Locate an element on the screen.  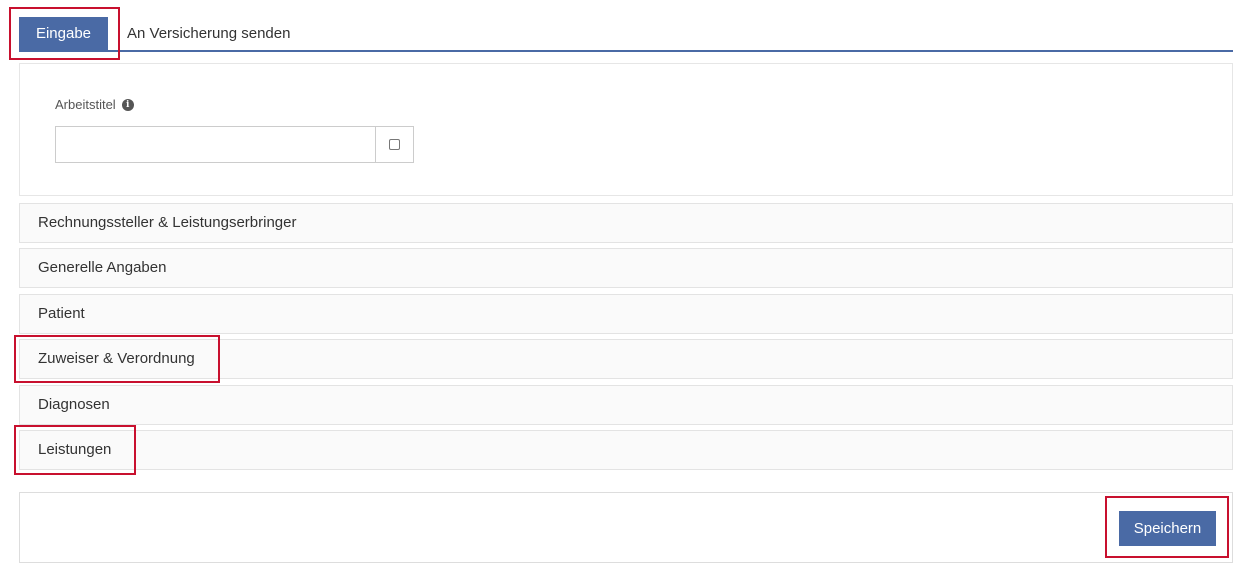
section-diagnosen: Diagnosen is located at coordinates (626, 405).